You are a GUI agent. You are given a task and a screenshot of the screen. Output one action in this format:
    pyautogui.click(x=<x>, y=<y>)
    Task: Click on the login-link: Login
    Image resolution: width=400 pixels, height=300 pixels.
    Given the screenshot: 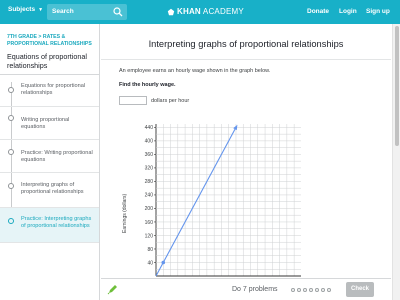 What is the action you would take?
    pyautogui.click(x=348, y=11)
    